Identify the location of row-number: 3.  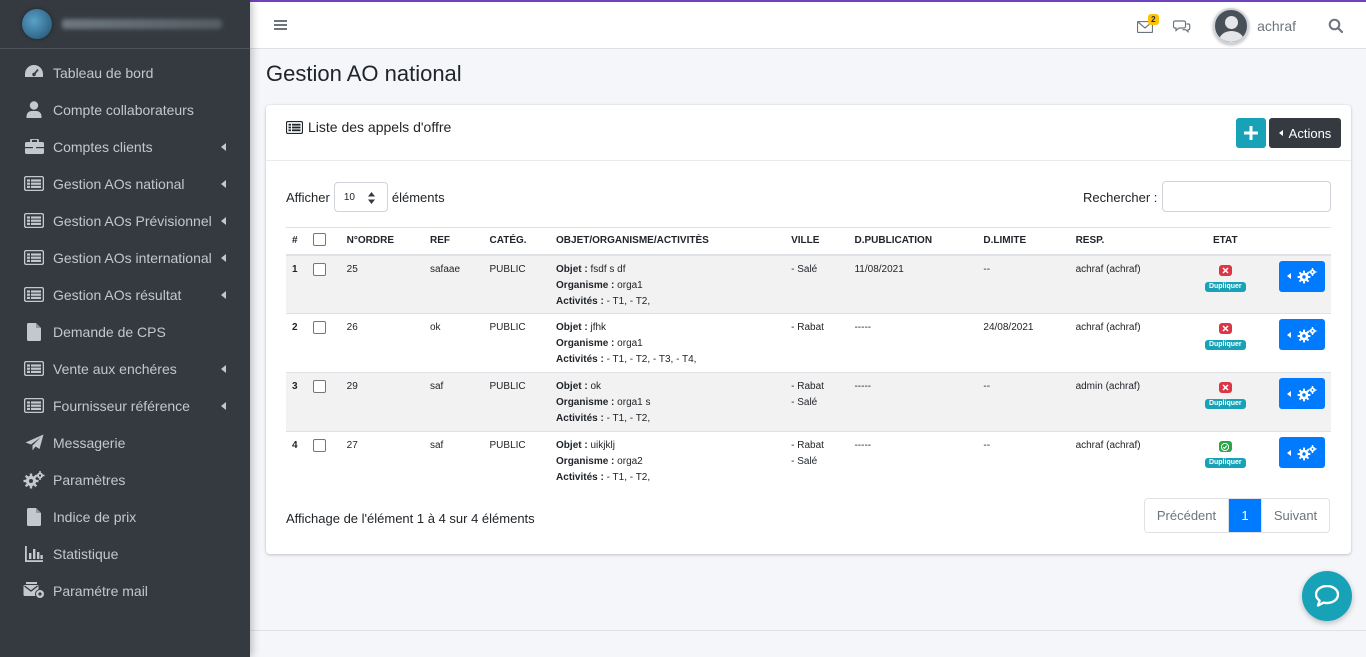
(296, 402).